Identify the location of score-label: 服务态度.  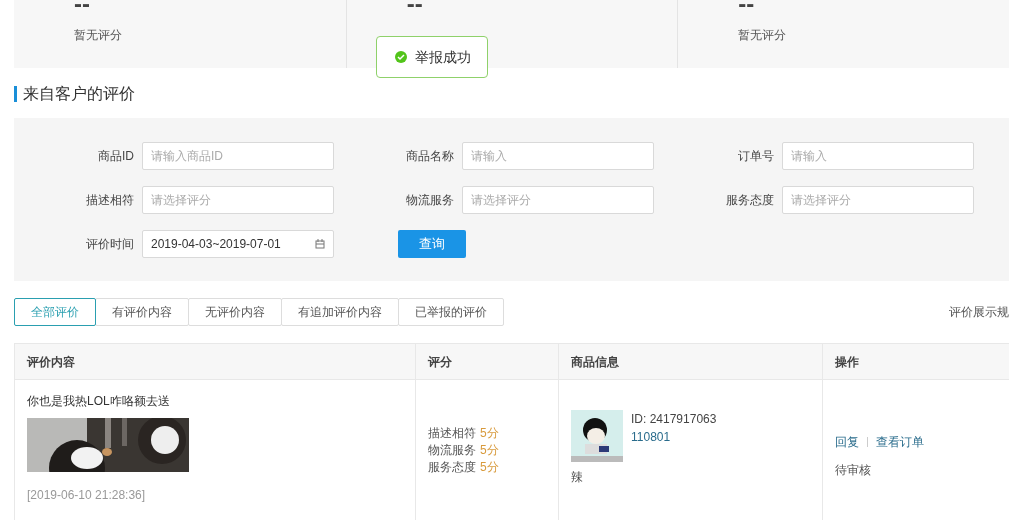
(452, 467).